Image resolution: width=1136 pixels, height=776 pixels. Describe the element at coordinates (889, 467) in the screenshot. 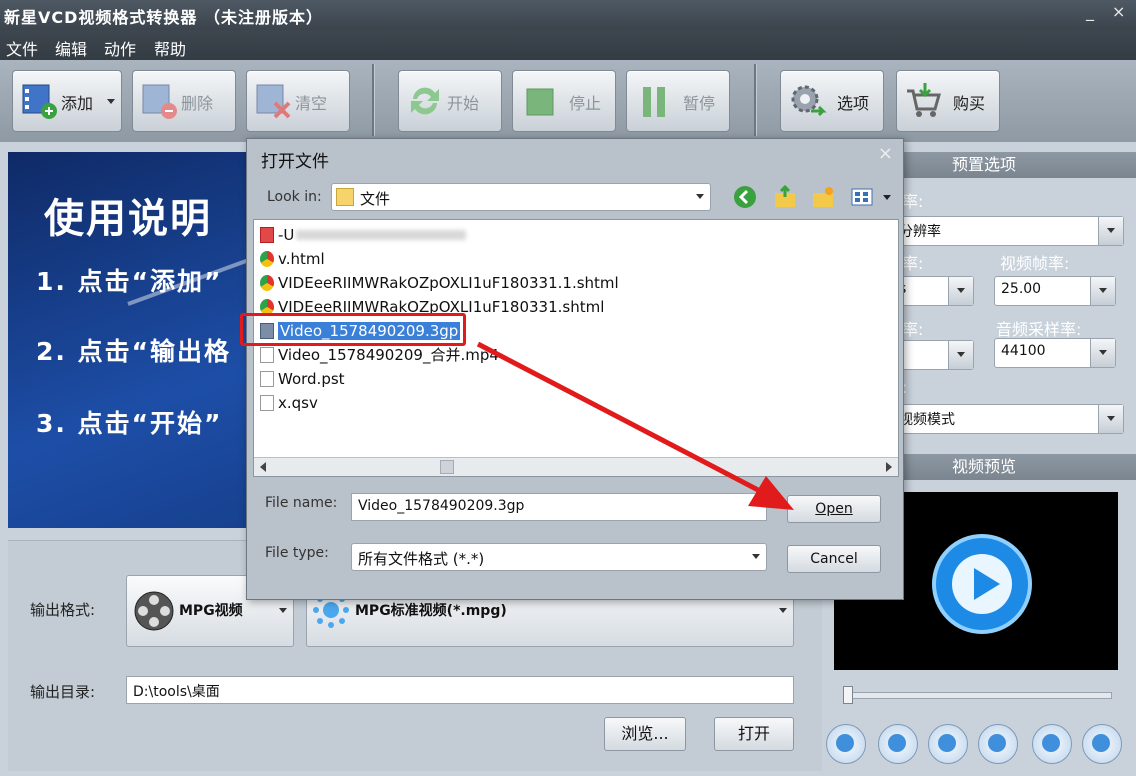

I see `scroll-right-icon` at that location.